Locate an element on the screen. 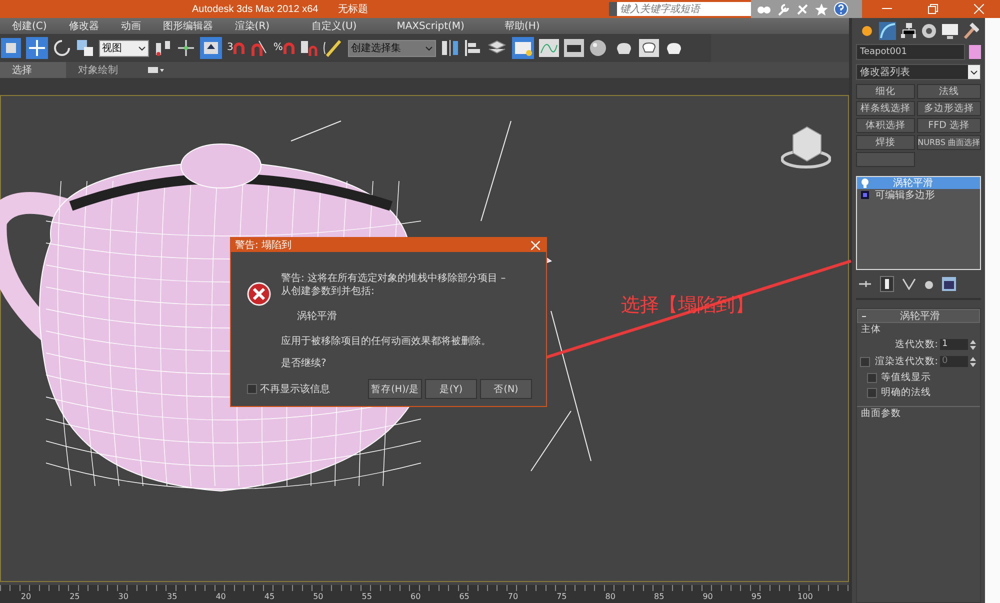 This screenshot has width=1000, height=603. menu-item: 自定义(U) is located at coordinates (334, 26).